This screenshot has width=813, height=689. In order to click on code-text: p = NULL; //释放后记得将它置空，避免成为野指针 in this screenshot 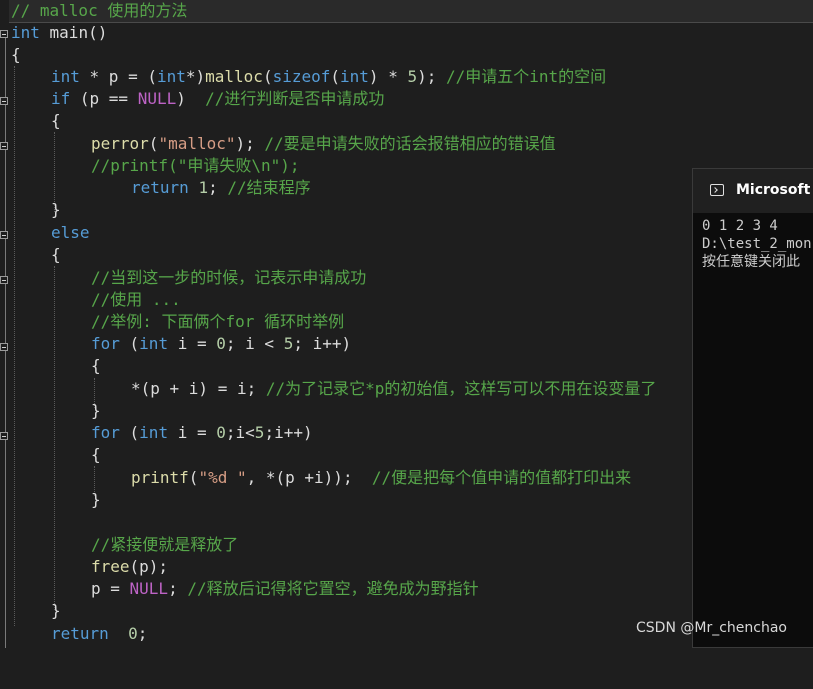, I will do `click(285, 589)`.